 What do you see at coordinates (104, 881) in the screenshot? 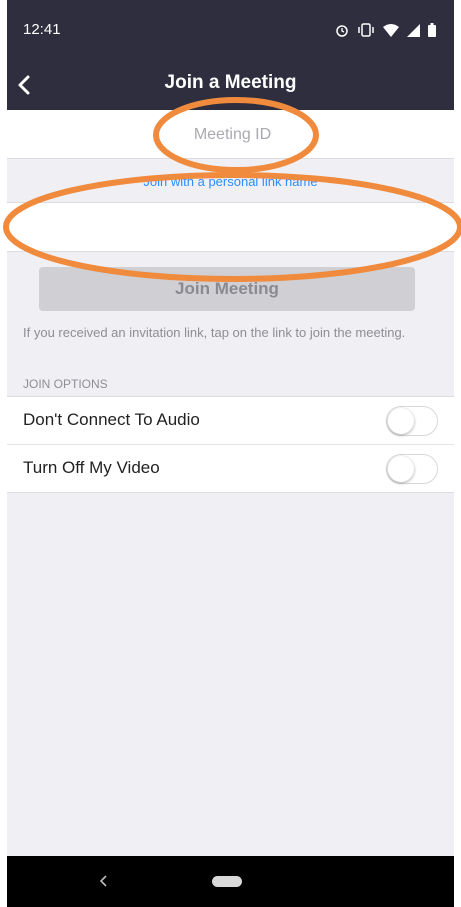
I see `back-triangle-icon` at bounding box center [104, 881].